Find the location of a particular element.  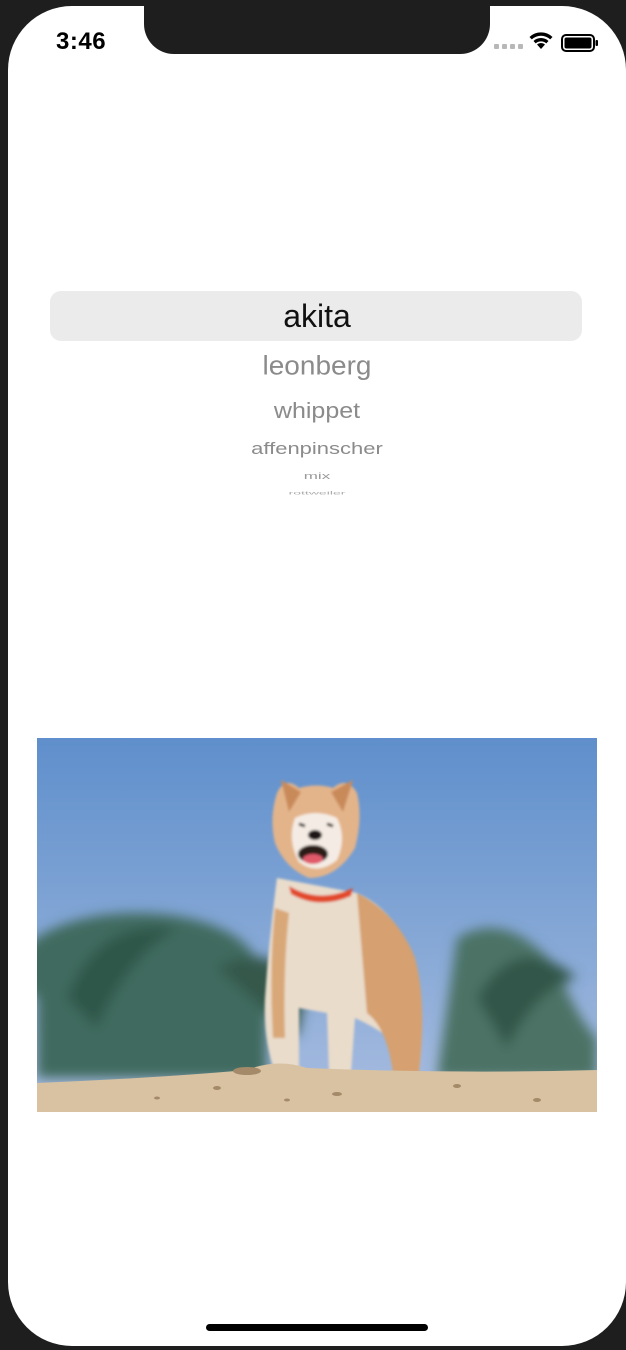

picker-item: mix is located at coordinates (317, 476).